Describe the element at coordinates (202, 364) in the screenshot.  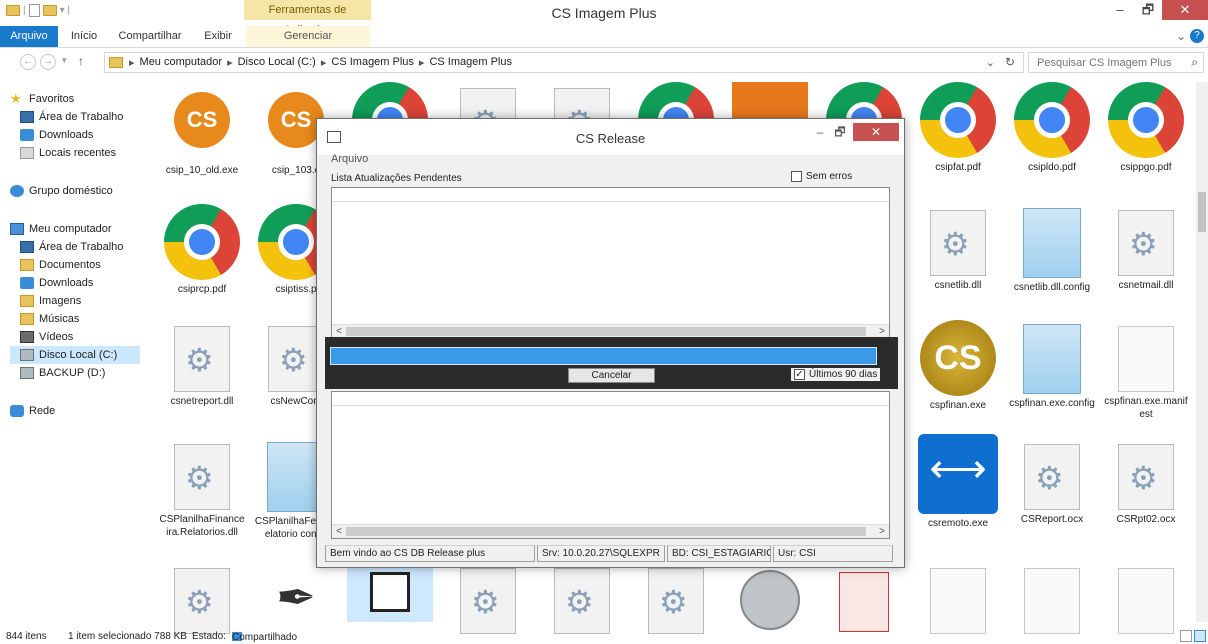
I see `file-item: csnetreport.dll` at that location.